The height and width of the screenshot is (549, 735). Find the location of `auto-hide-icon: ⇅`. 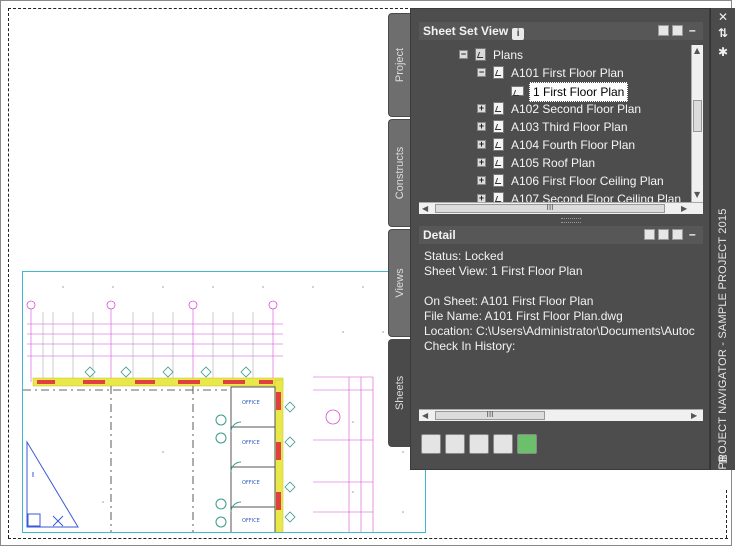

auto-hide-icon: ⇅ is located at coordinates (723, 33).